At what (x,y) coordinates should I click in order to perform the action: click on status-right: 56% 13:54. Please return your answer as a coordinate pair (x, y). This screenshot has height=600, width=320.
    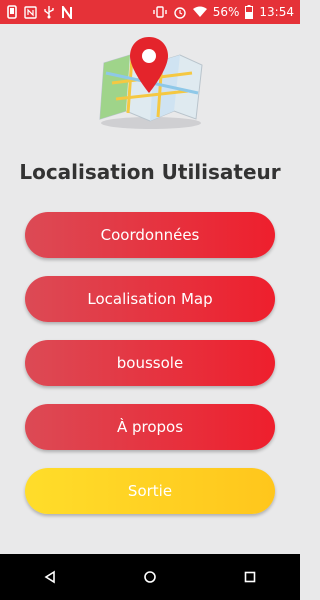
    Looking at the image, I should click on (223, 12).